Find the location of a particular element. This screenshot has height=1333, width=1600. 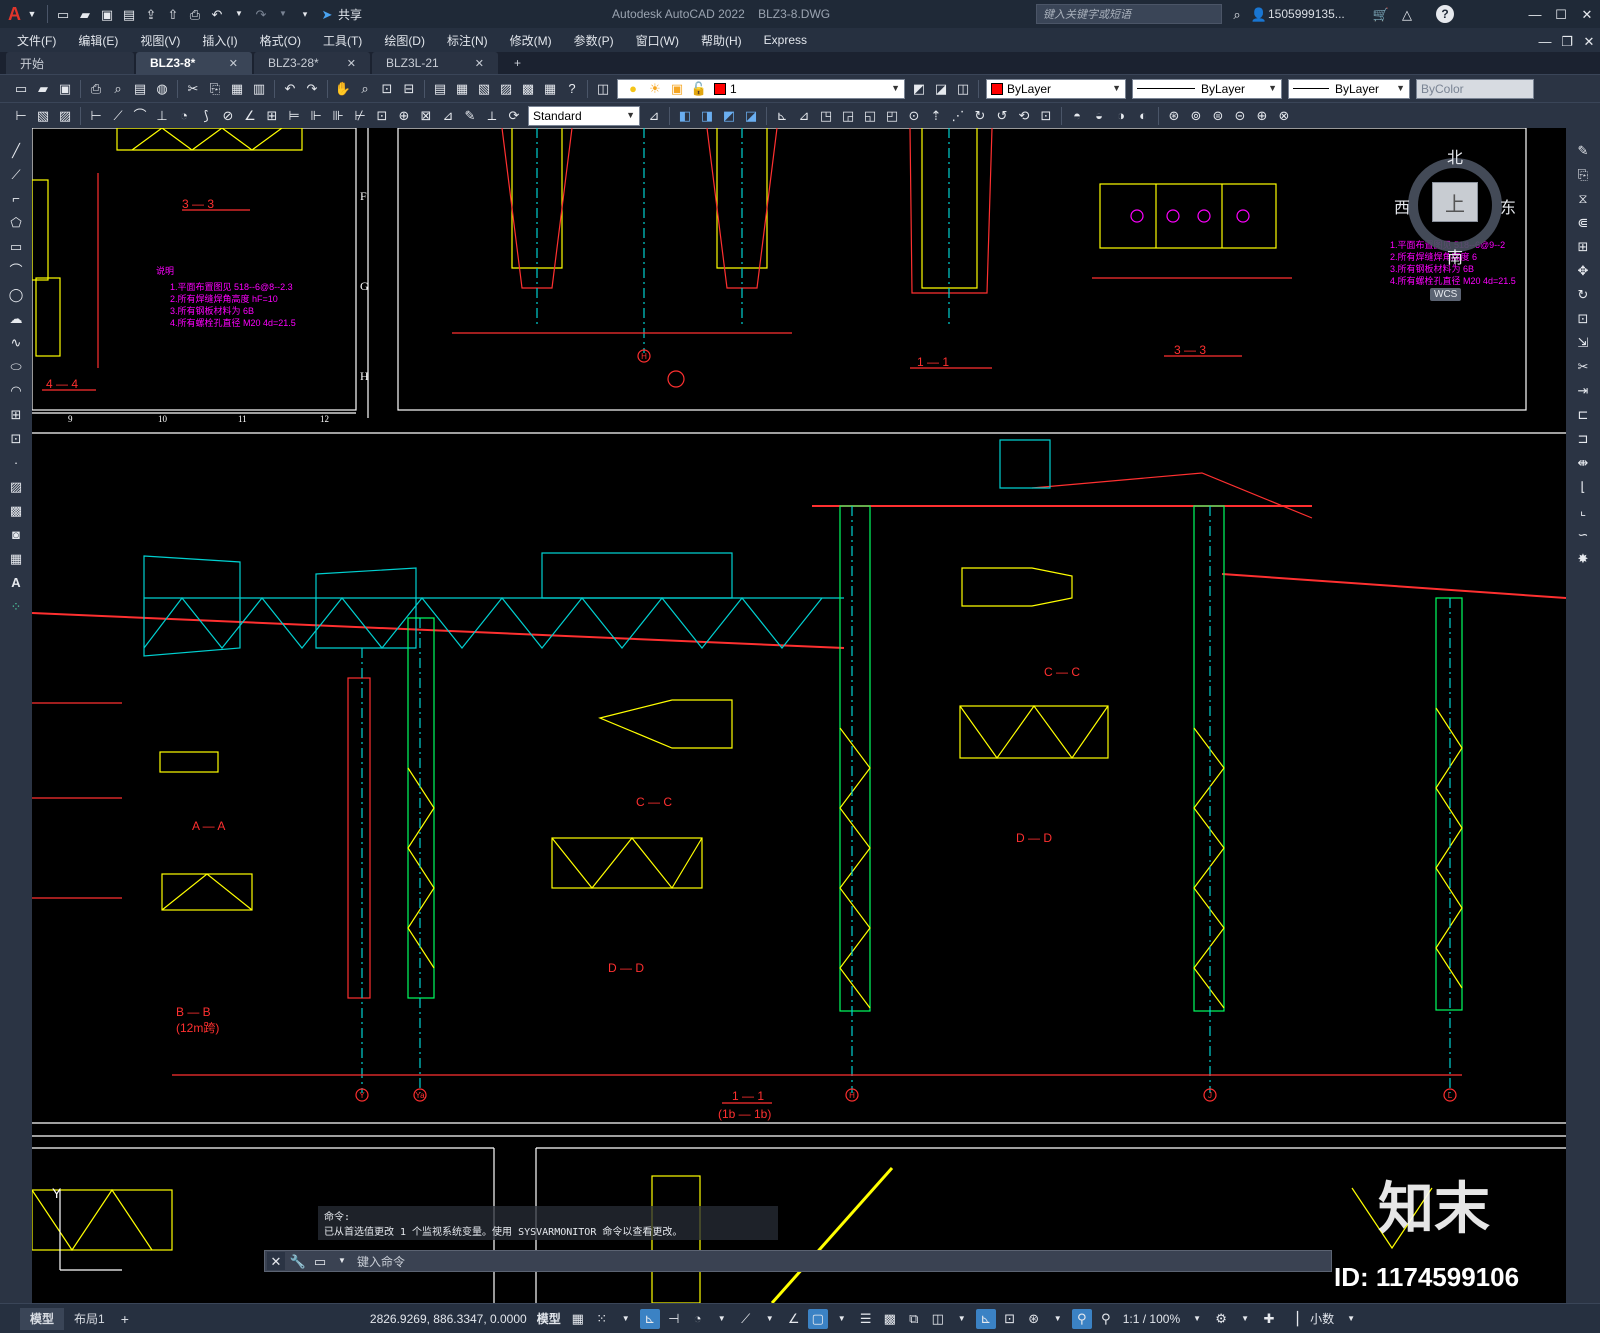

polar-icon: ◔ is located at coordinates (698, 1319).